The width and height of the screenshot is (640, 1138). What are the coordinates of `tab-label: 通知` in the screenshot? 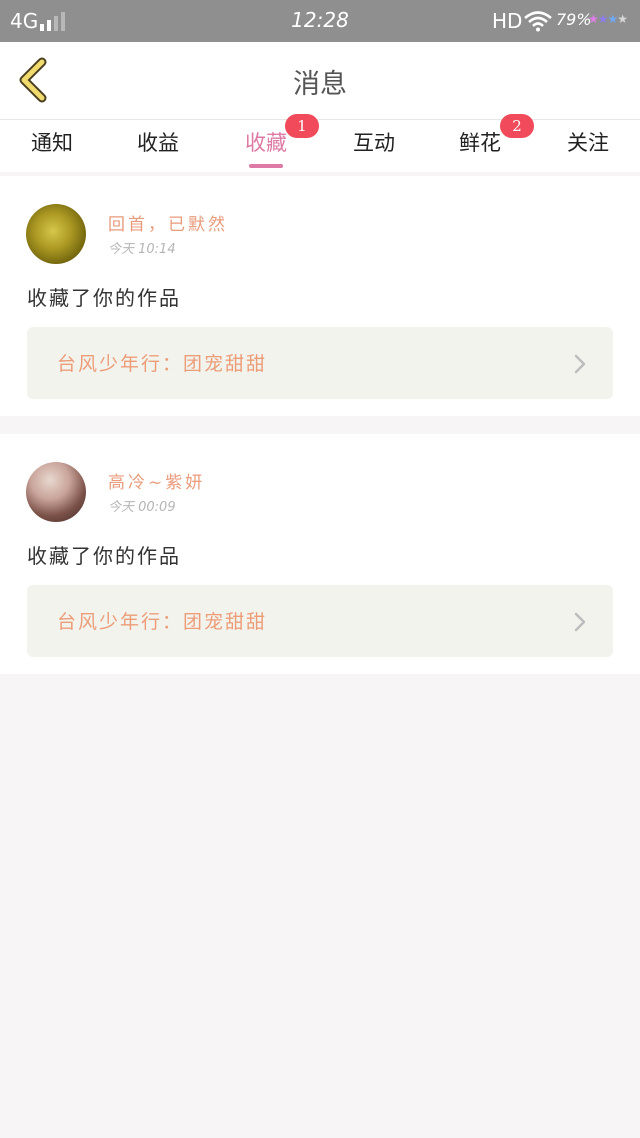 It's located at (52, 143).